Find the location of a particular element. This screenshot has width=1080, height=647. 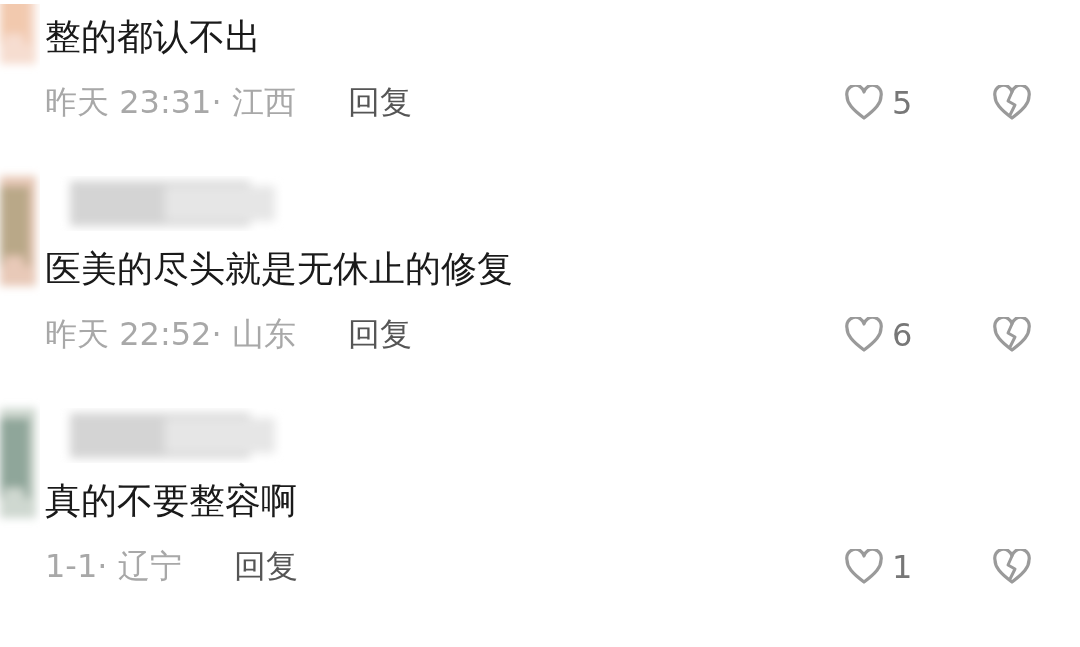

like-count: 5 is located at coordinates (902, 103).